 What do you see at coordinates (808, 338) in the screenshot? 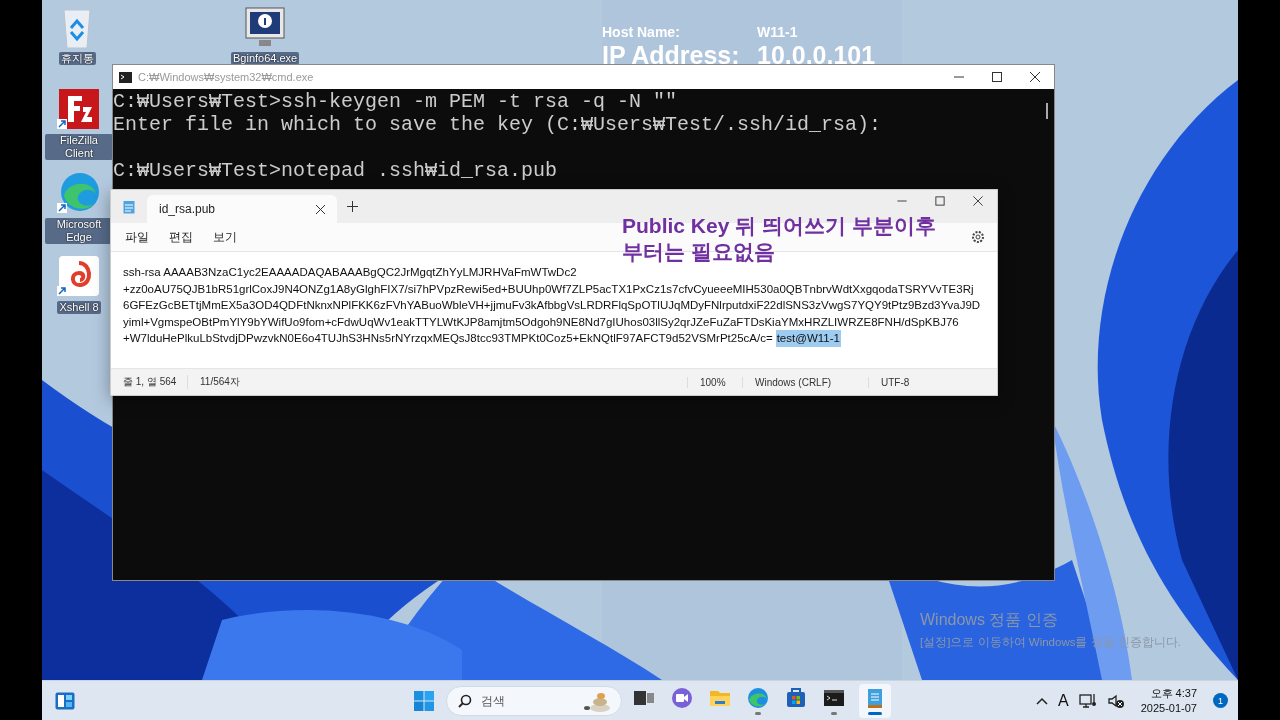
I see `selected-text: test@W11-1` at bounding box center [808, 338].